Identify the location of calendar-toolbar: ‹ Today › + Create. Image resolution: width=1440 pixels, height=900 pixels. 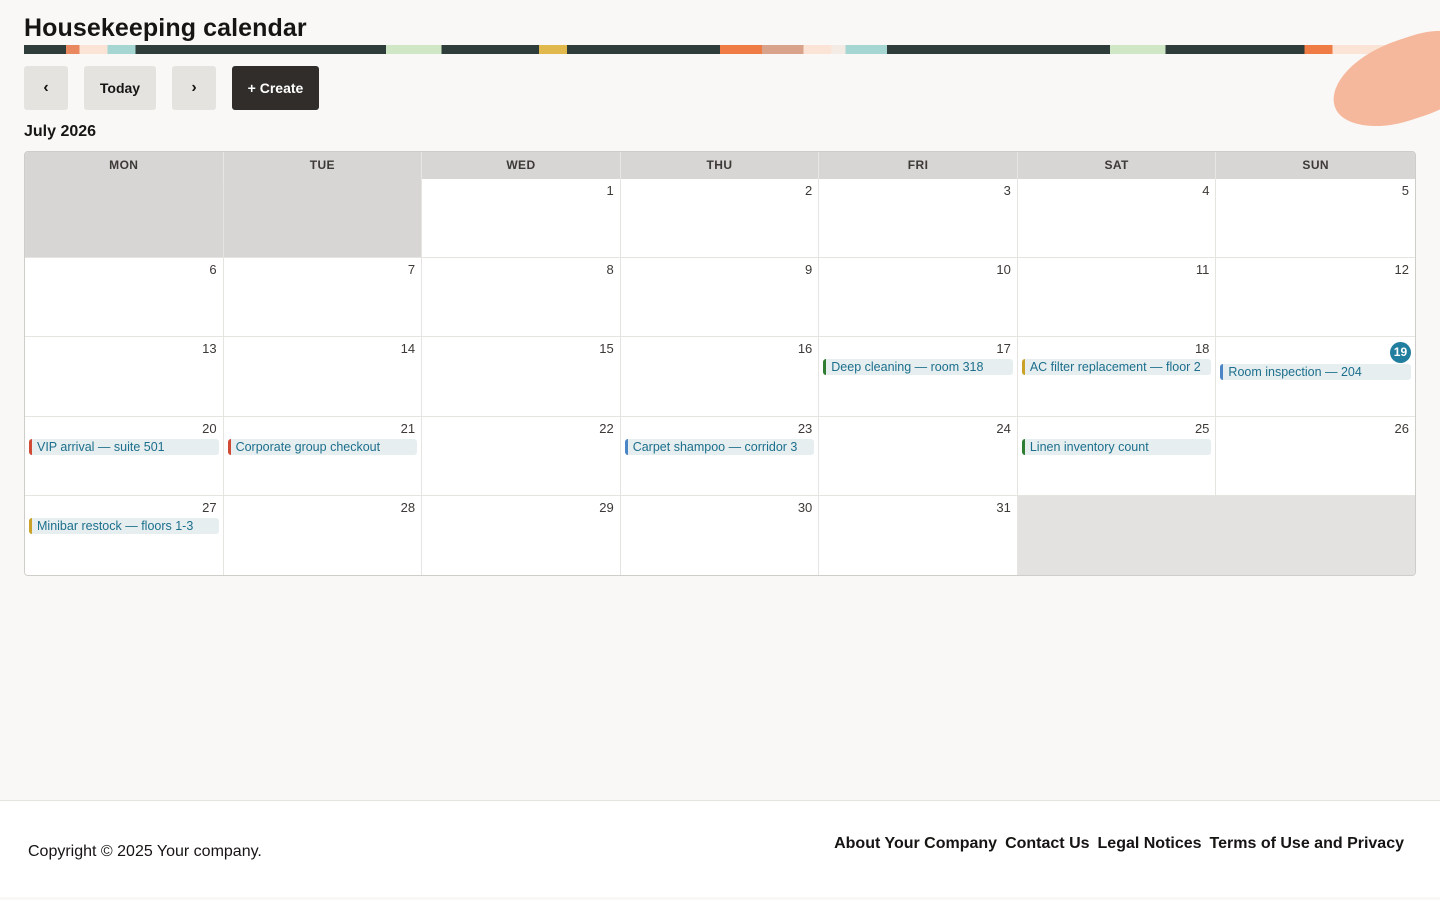
(171, 88).